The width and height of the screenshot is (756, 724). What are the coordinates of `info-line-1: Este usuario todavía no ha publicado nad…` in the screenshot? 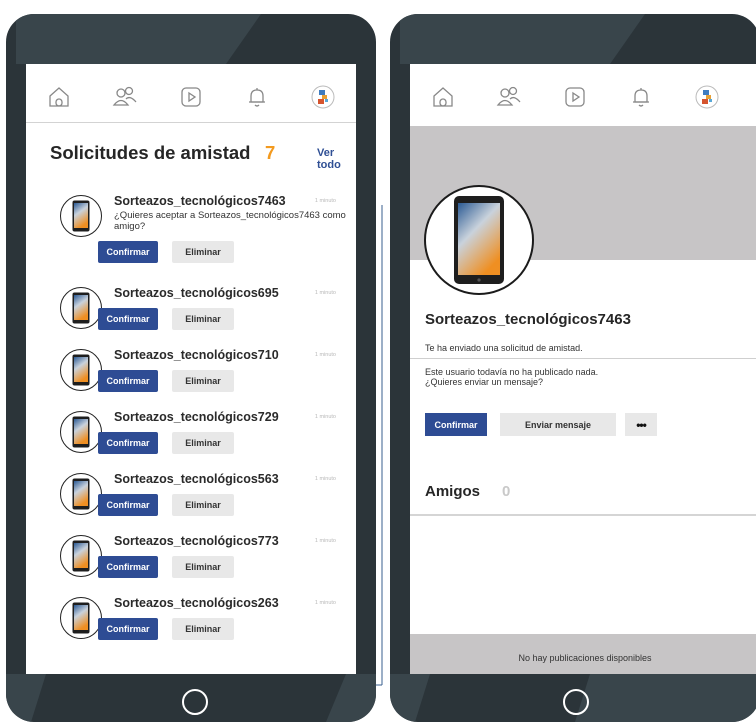 It's located at (512, 372).